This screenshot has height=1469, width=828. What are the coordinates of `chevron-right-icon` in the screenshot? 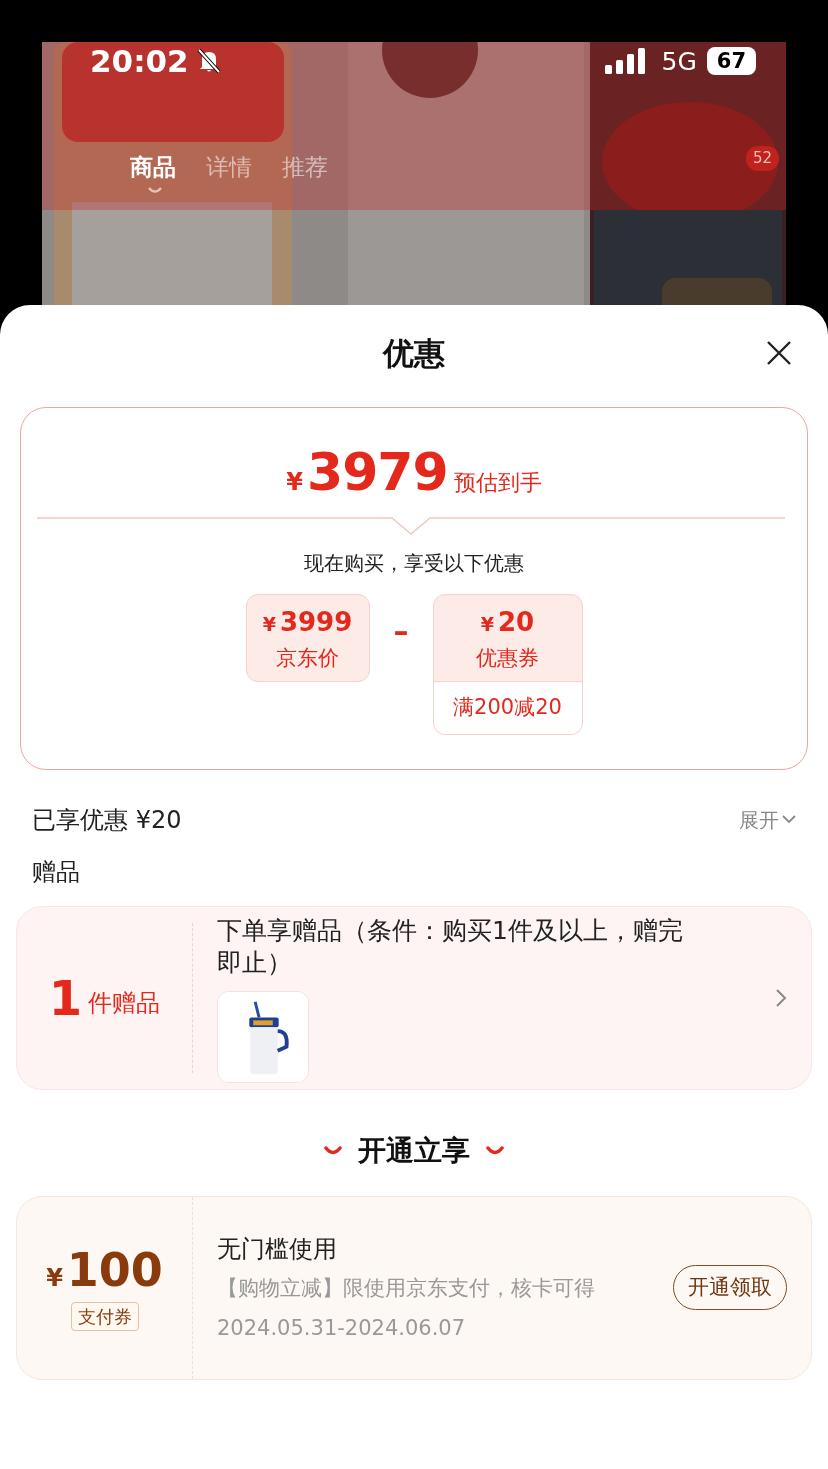 It's located at (781, 997).